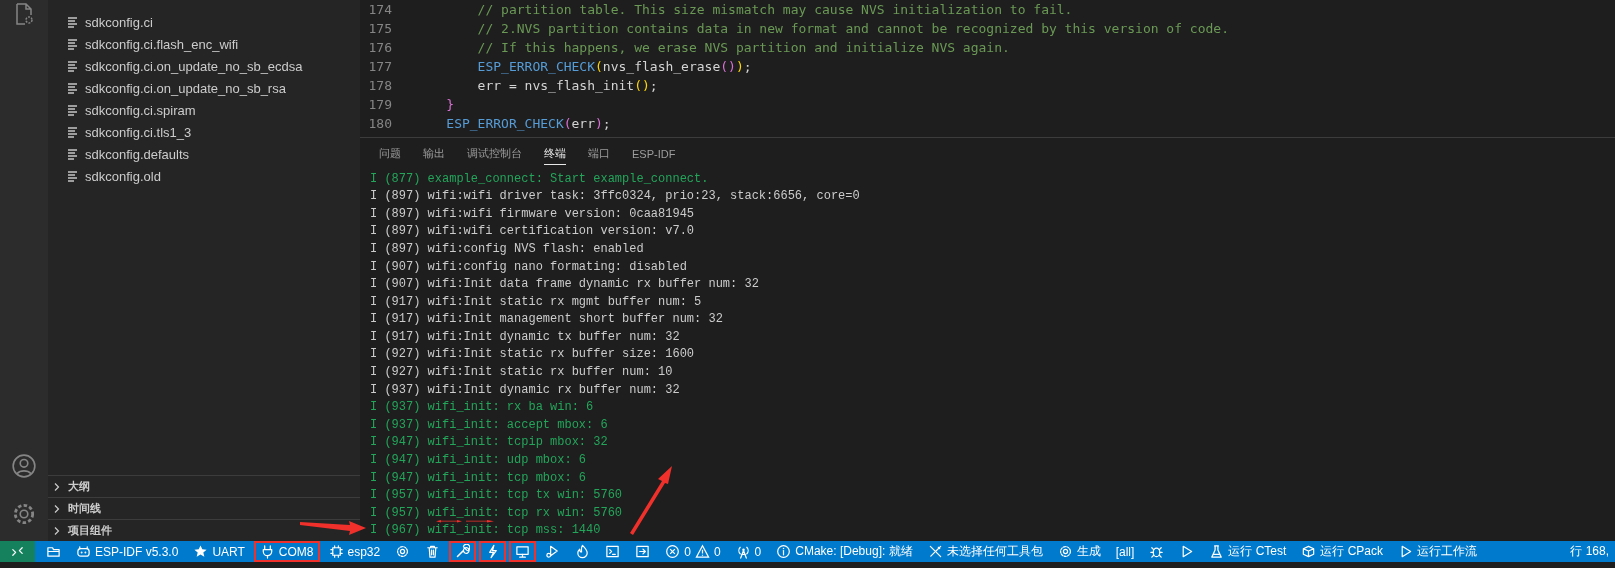 Image resolution: width=1615 pixels, height=568 pixels. I want to click on ctest-button: 运行 CTest, so click(1248, 551).